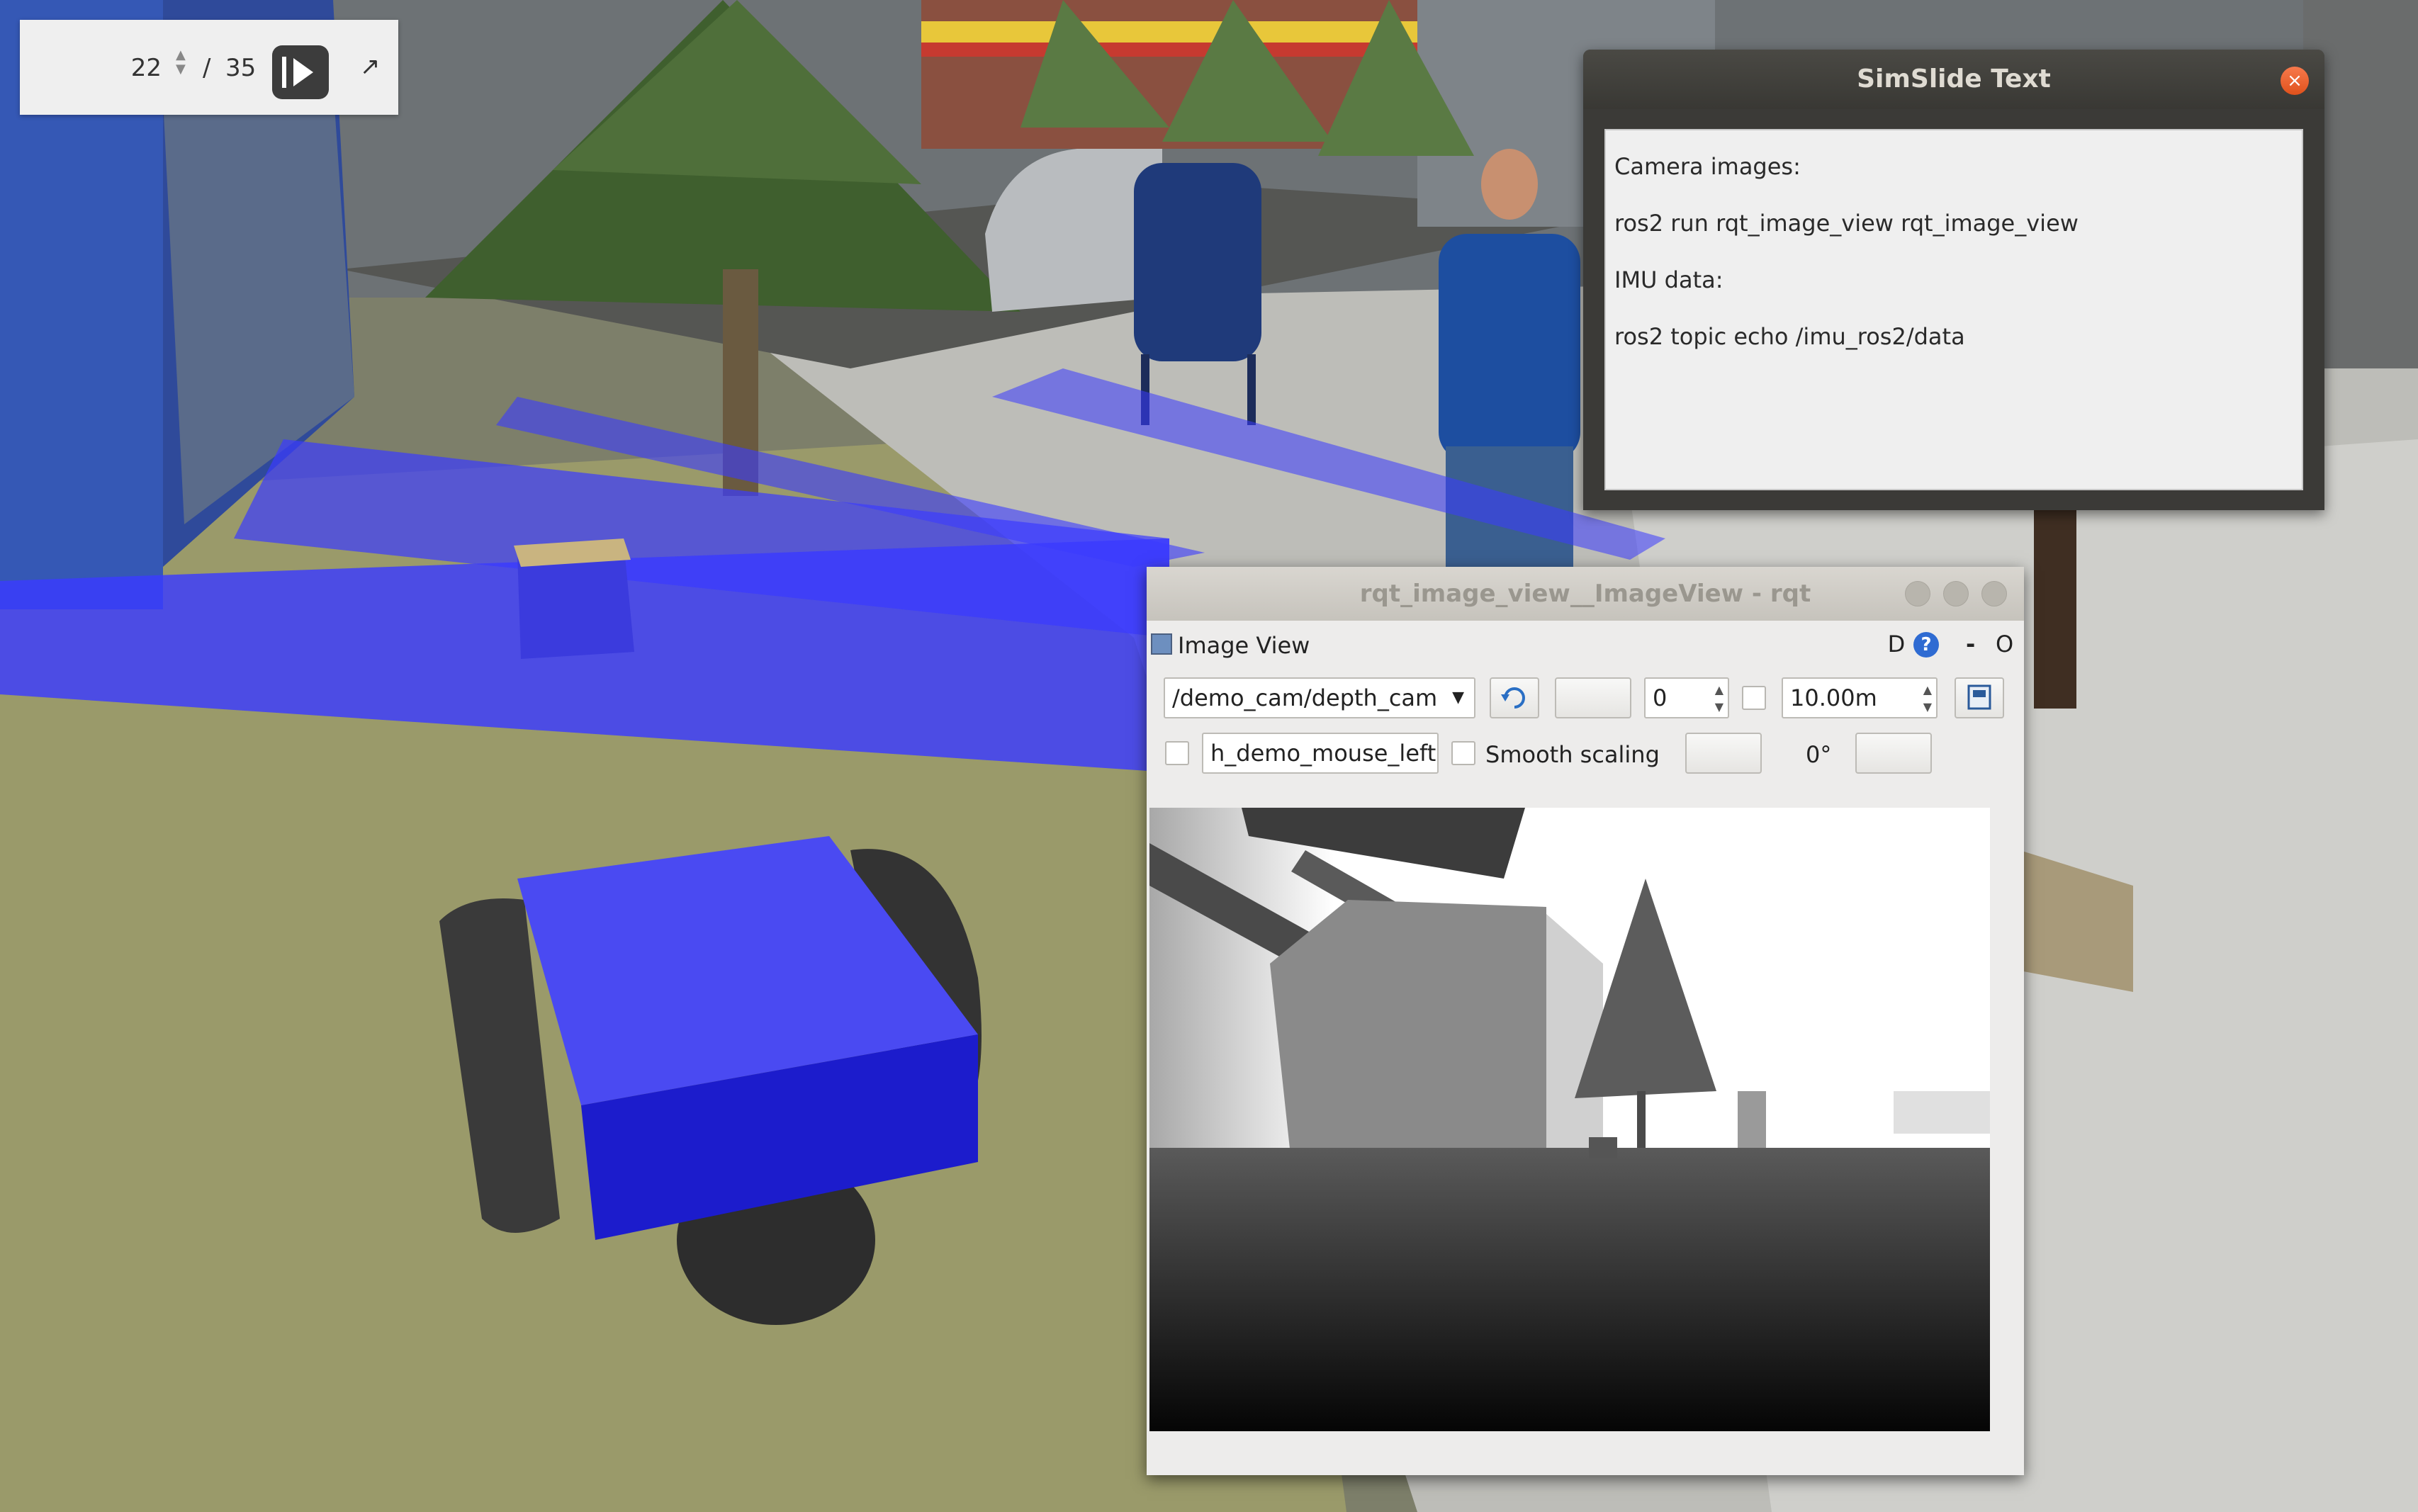  I want to click on topic-select: /demo_cam/depth_cam ▼, so click(1319, 697).